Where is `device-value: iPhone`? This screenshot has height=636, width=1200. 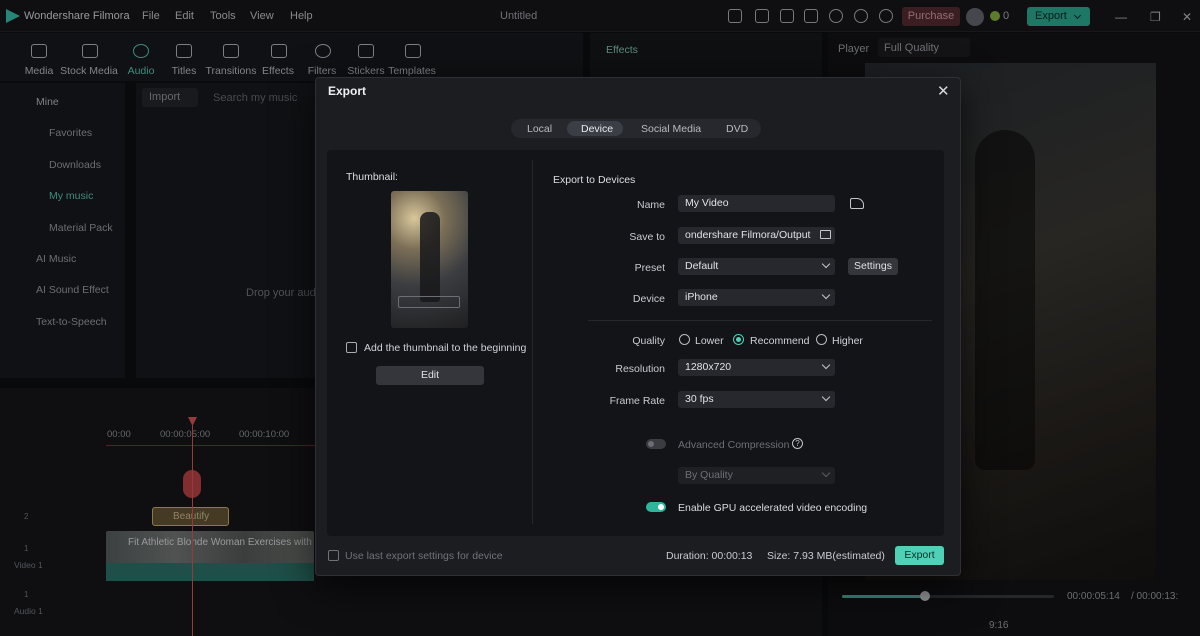
device-value: iPhone is located at coordinates (701, 297).